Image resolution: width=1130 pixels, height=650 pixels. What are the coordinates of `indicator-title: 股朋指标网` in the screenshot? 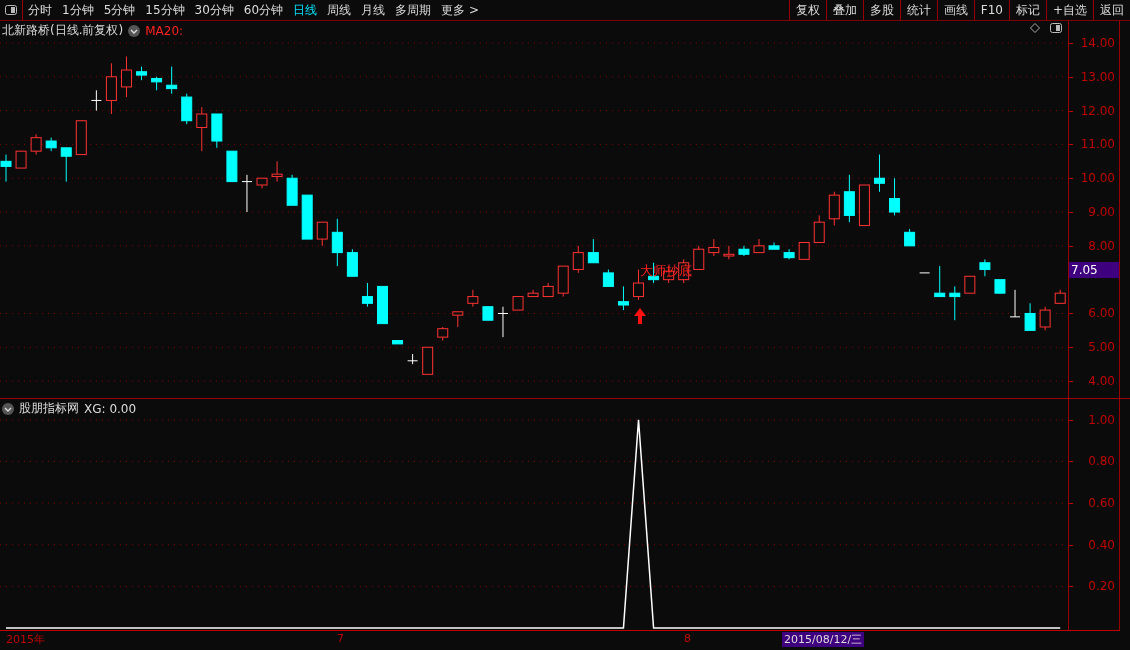 It's located at (49, 408).